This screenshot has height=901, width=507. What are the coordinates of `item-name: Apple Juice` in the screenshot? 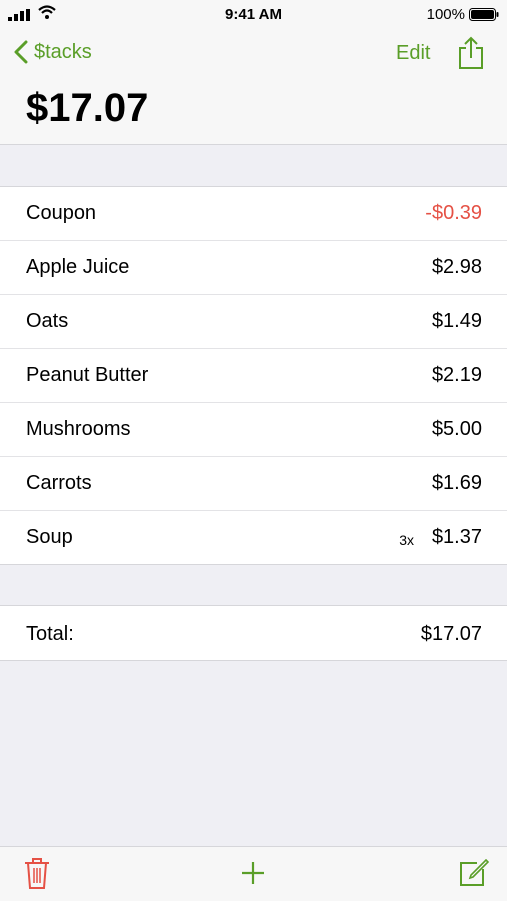 It's located at (78, 267).